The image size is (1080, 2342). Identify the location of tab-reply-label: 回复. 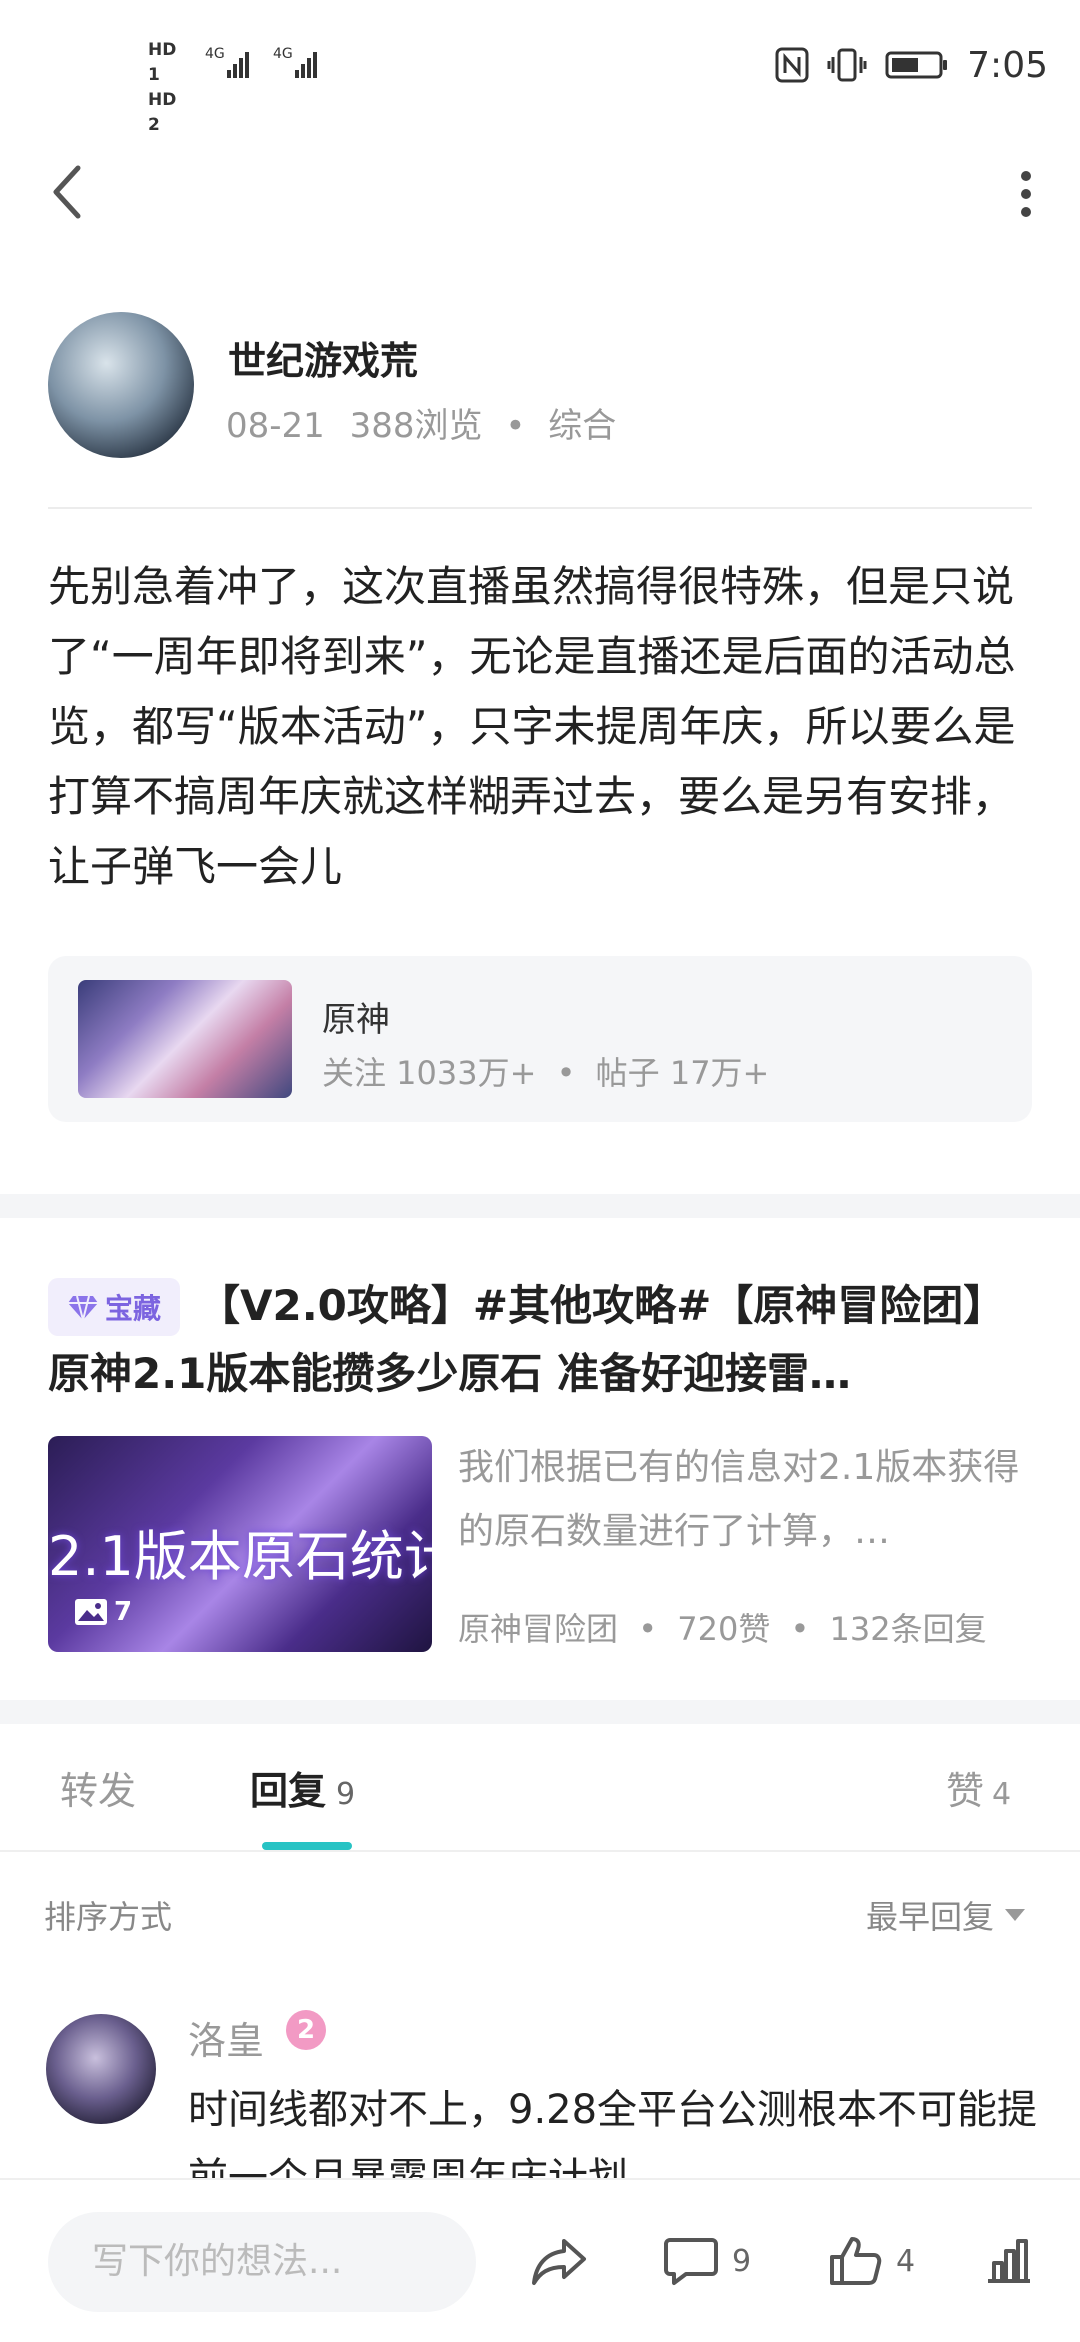
(288, 1791).